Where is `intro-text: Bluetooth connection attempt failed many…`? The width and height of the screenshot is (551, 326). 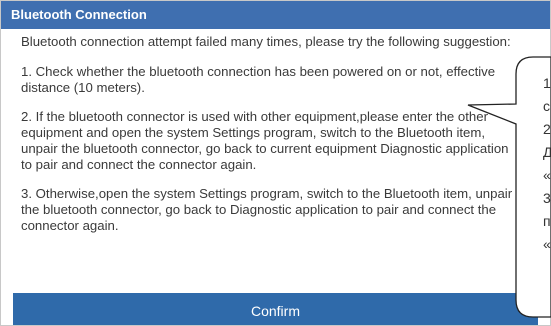 intro-text: Bluetooth connection attempt failed many… is located at coordinates (266, 41).